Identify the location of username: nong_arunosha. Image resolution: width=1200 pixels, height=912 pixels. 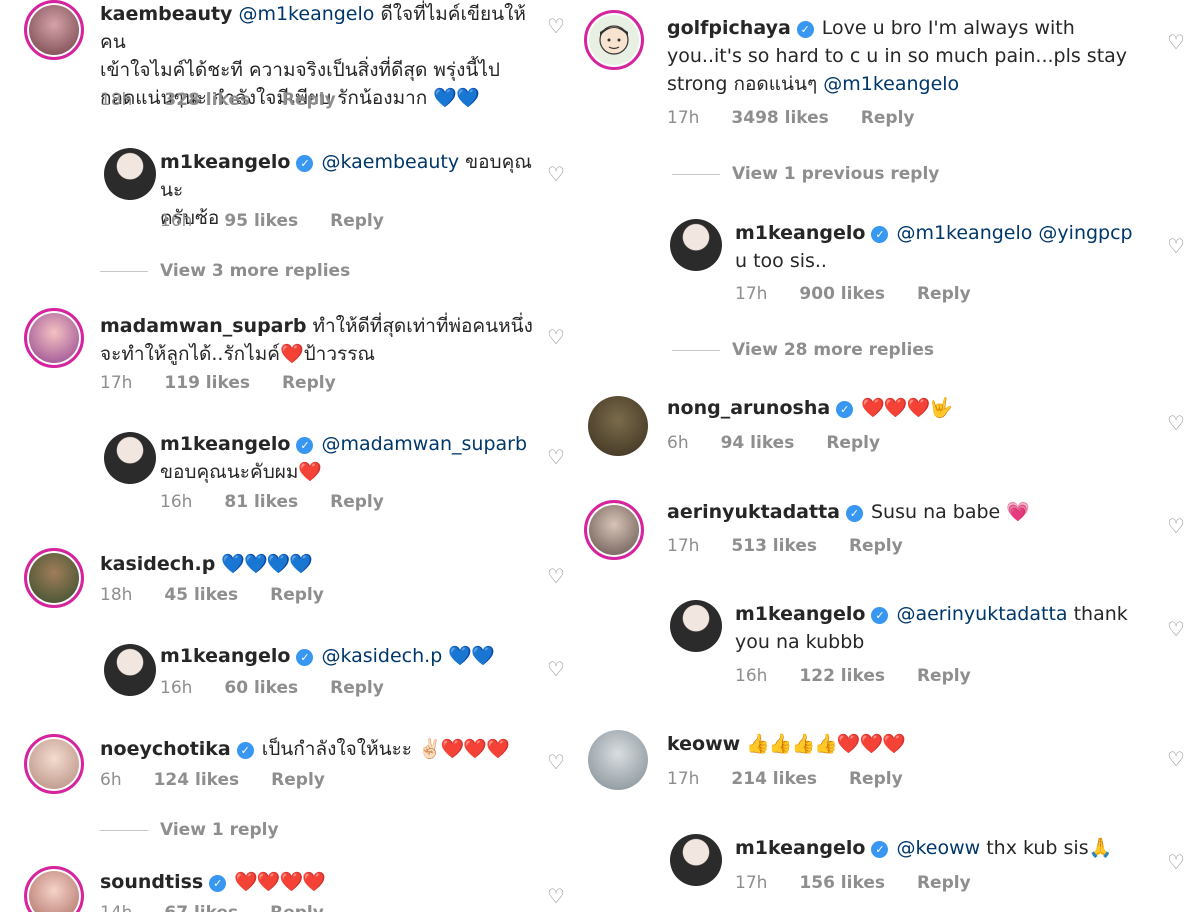
(748, 408).